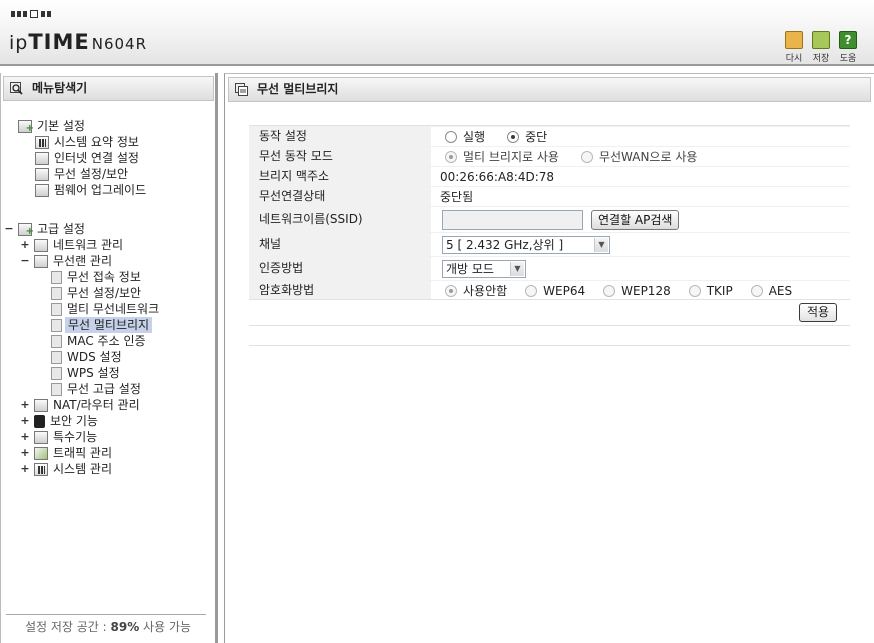  I want to click on tree-nat-router: + NAT/라우터 관리, so click(79, 405).